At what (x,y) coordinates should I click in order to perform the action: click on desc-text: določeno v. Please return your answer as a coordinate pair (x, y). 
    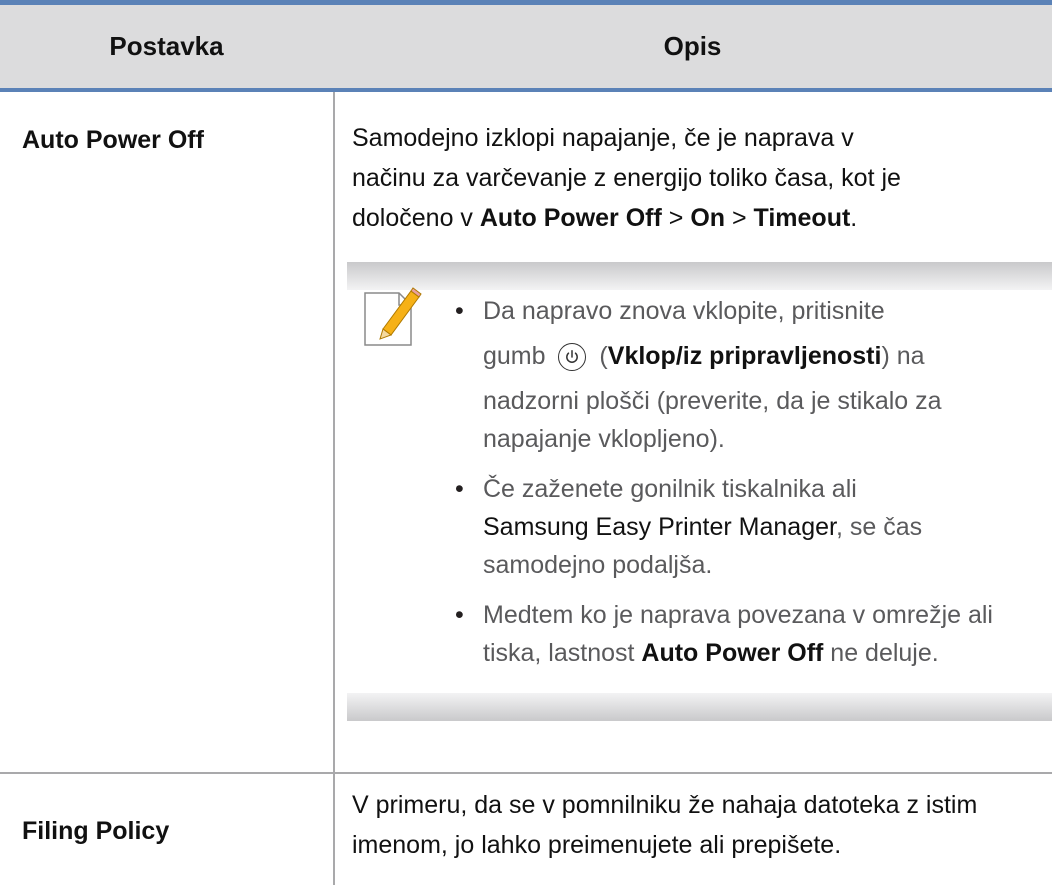
    Looking at the image, I should click on (416, 218).